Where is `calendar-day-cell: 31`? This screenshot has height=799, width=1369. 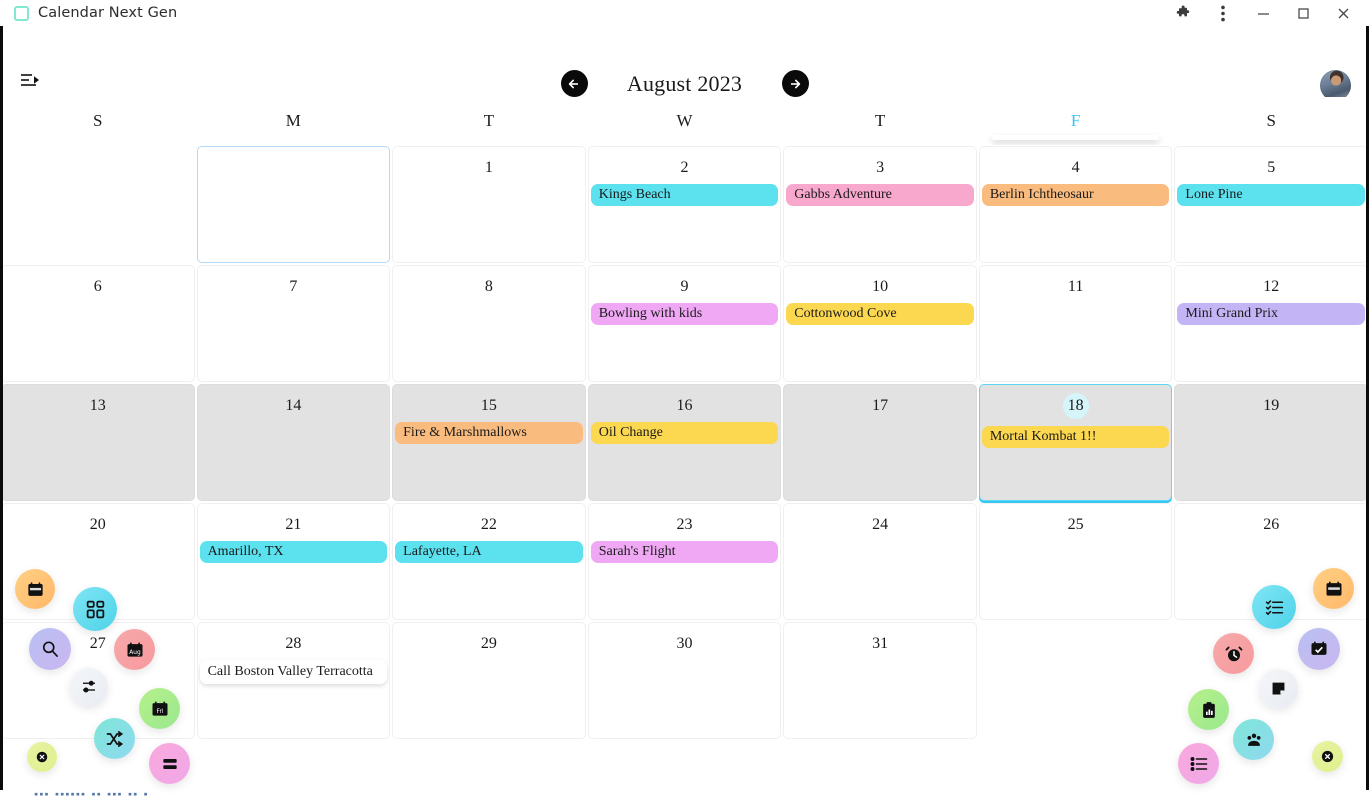
calendar-day-cell: 31 is located at coordinates (880, 680).